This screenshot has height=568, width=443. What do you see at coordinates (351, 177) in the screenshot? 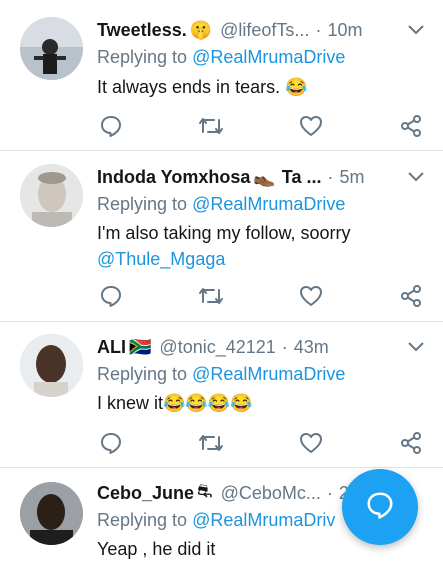
I see `timestamp: 5m` at bounding box center [351, 177].